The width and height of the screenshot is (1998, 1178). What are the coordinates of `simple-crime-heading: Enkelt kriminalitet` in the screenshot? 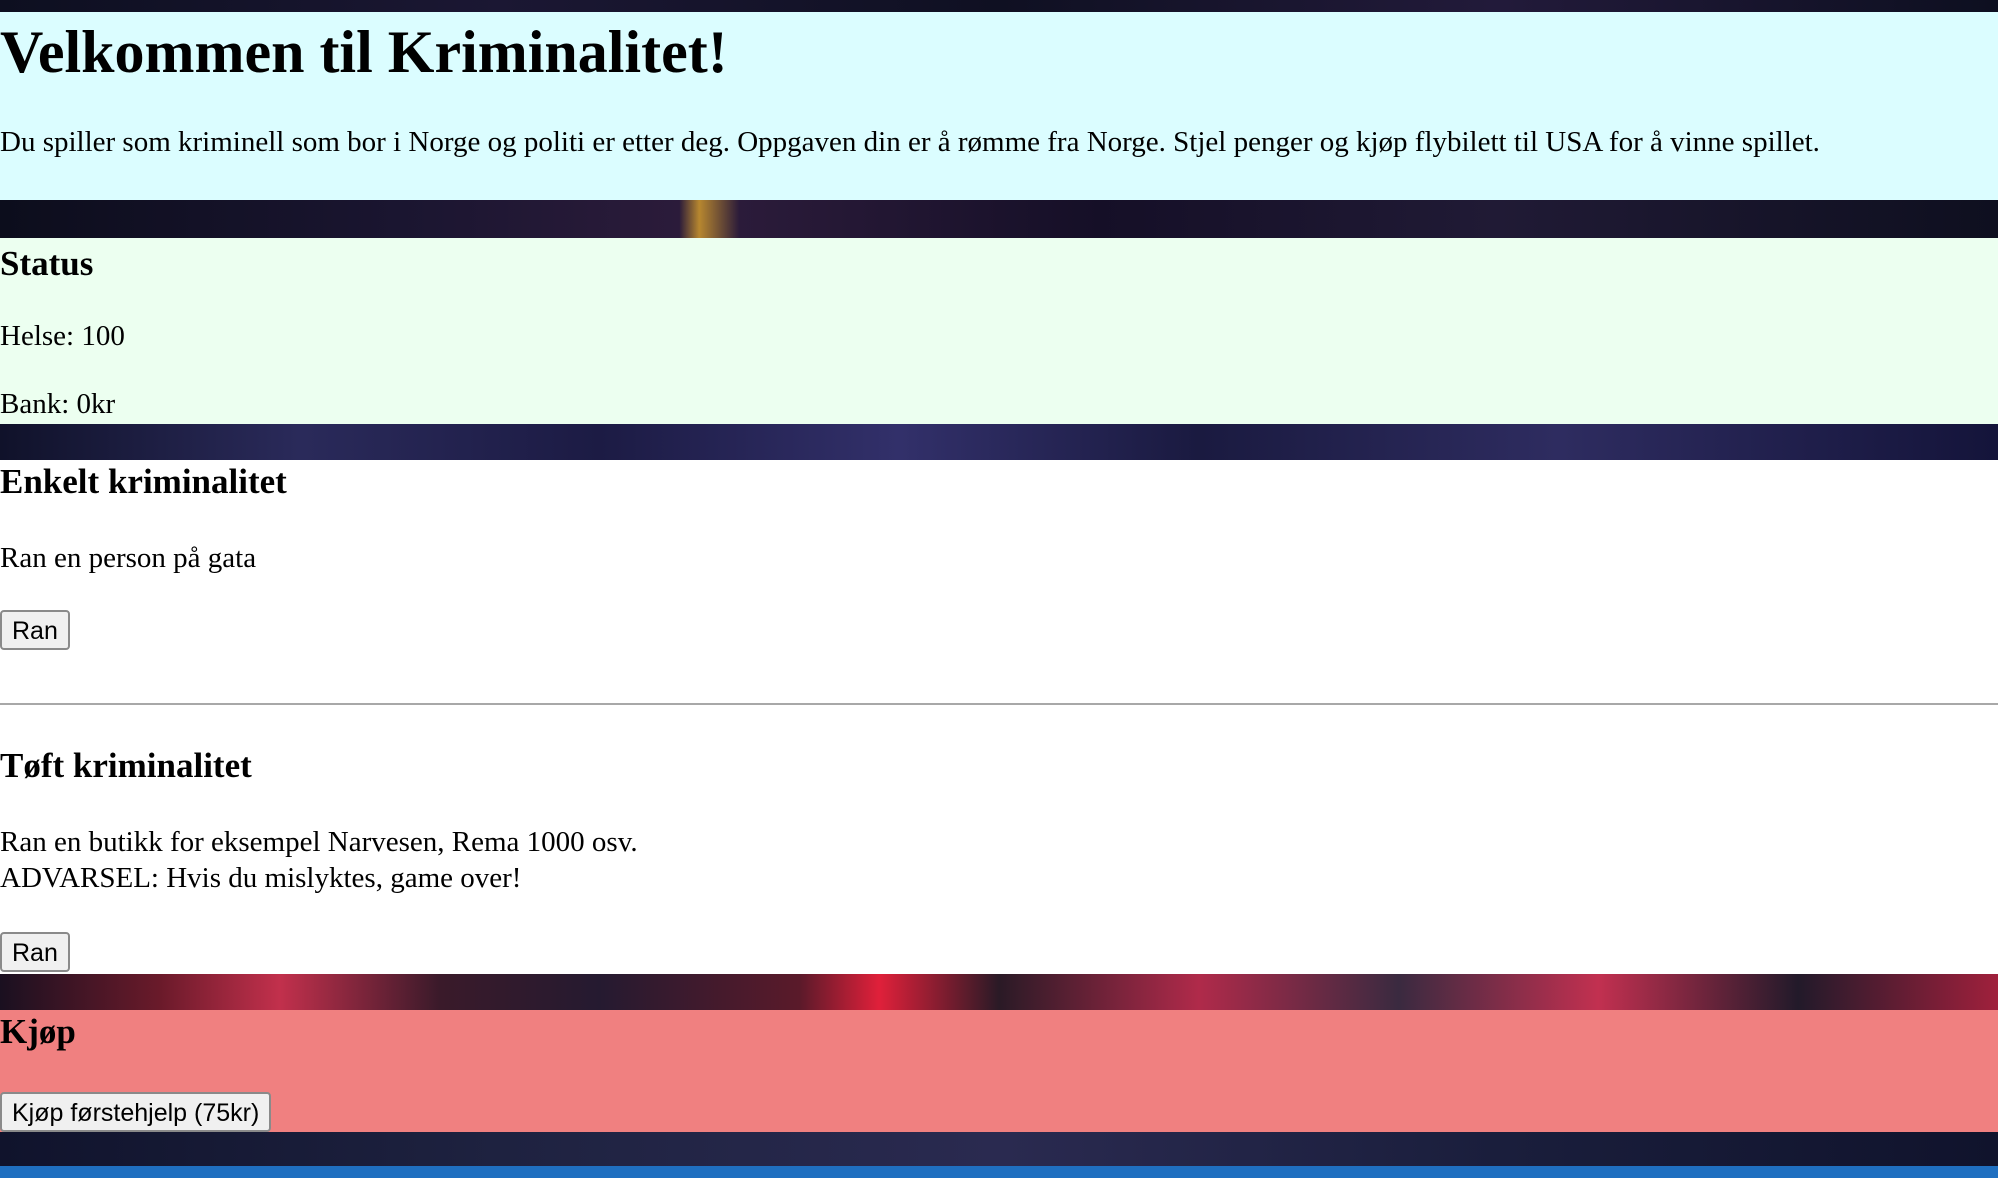 It's located at (143, 481).